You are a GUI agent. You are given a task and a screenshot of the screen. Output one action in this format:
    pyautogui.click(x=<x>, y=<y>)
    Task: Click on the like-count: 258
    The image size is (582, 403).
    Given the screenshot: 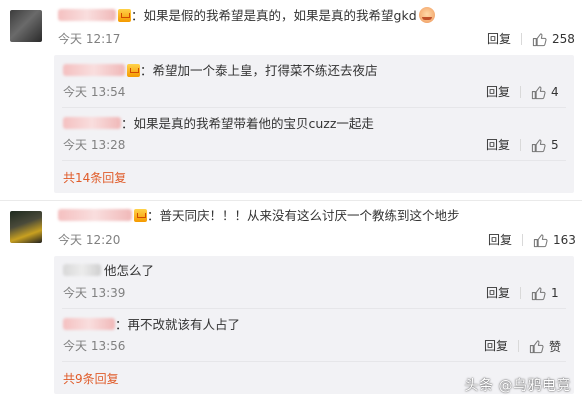 What is the action you would take?
    pyautogui.click(x=563, y=39)
    